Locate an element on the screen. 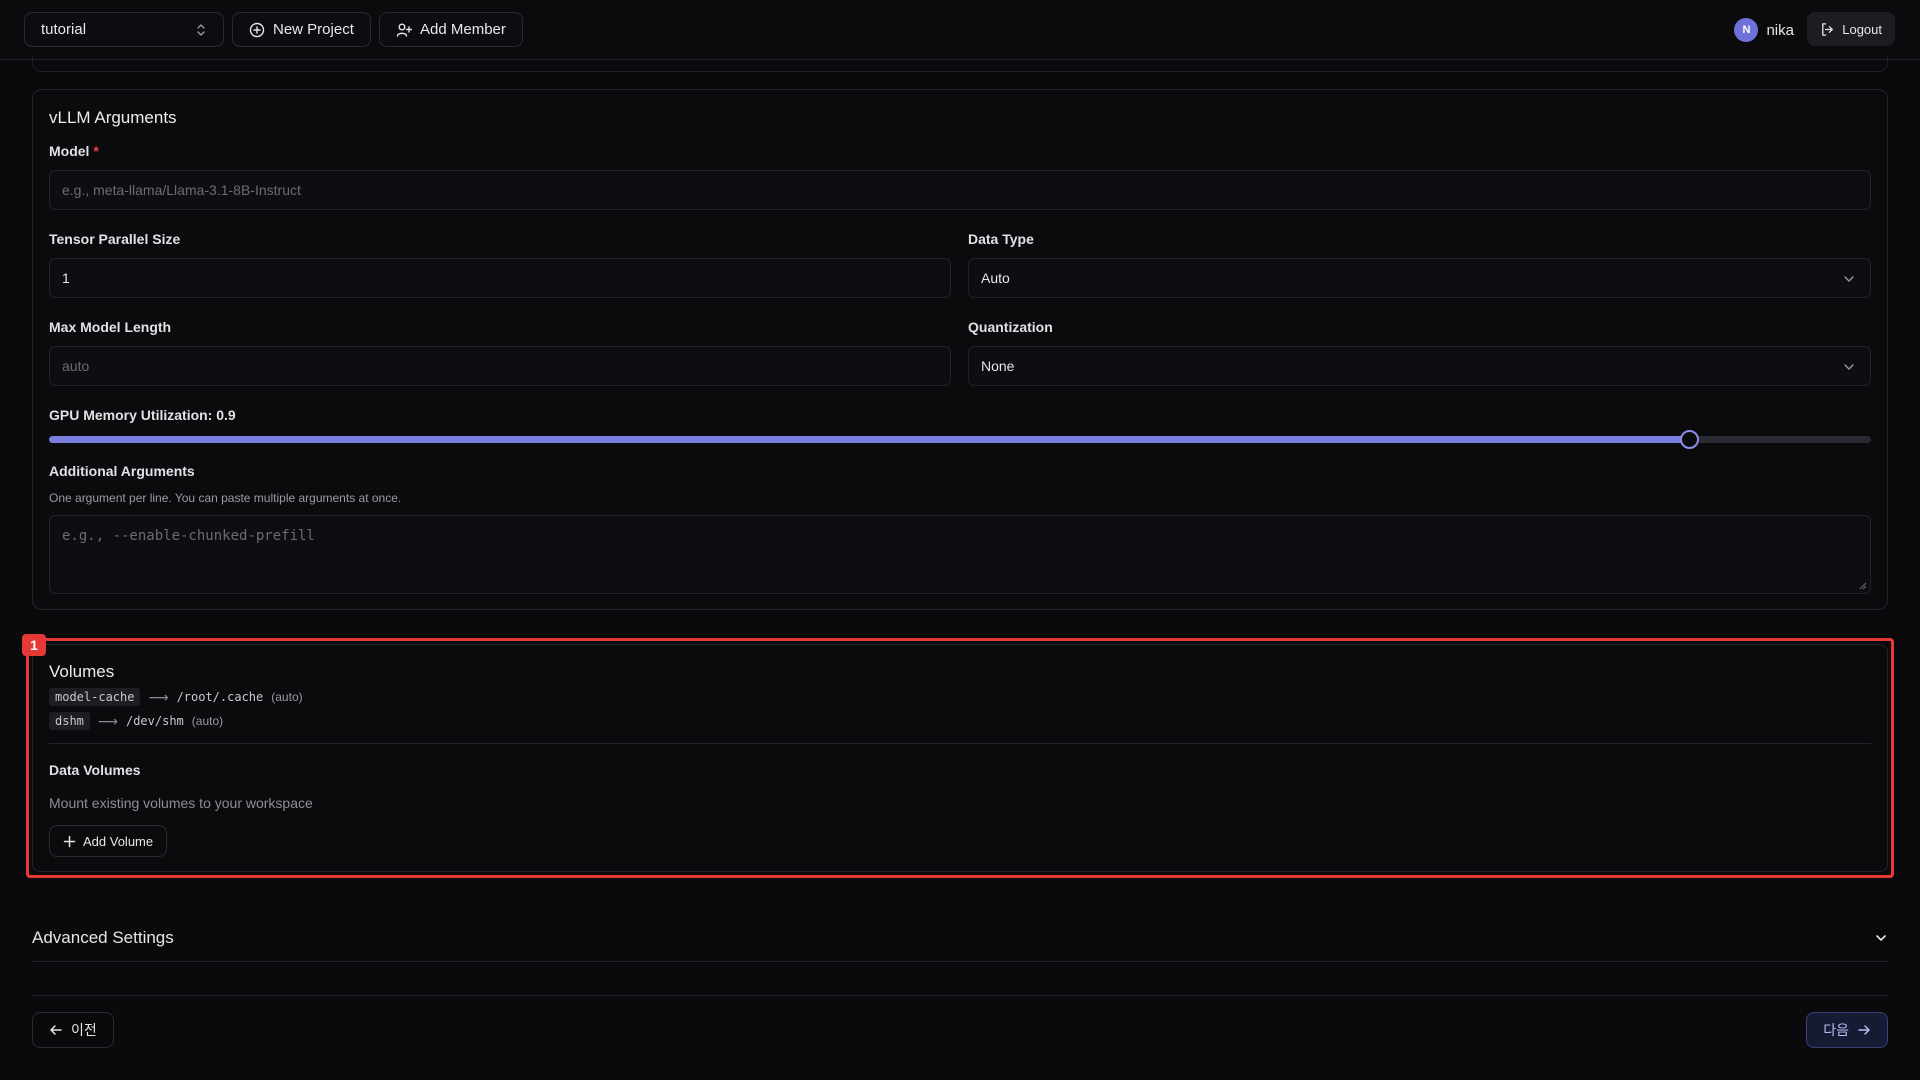  tensor-parallel-label: Tensor Parallel Size is located at coordinates (115, 239).